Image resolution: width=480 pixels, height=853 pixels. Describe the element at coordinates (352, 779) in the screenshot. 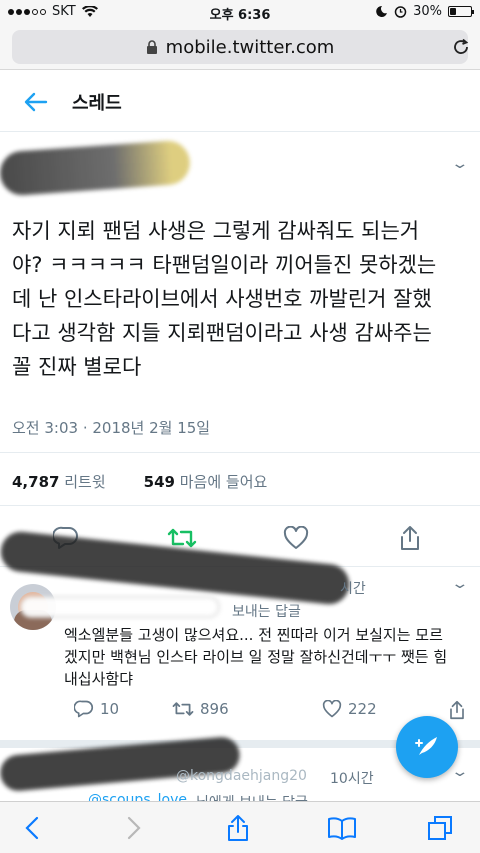

I see `reply-time: 10시간` at that location.